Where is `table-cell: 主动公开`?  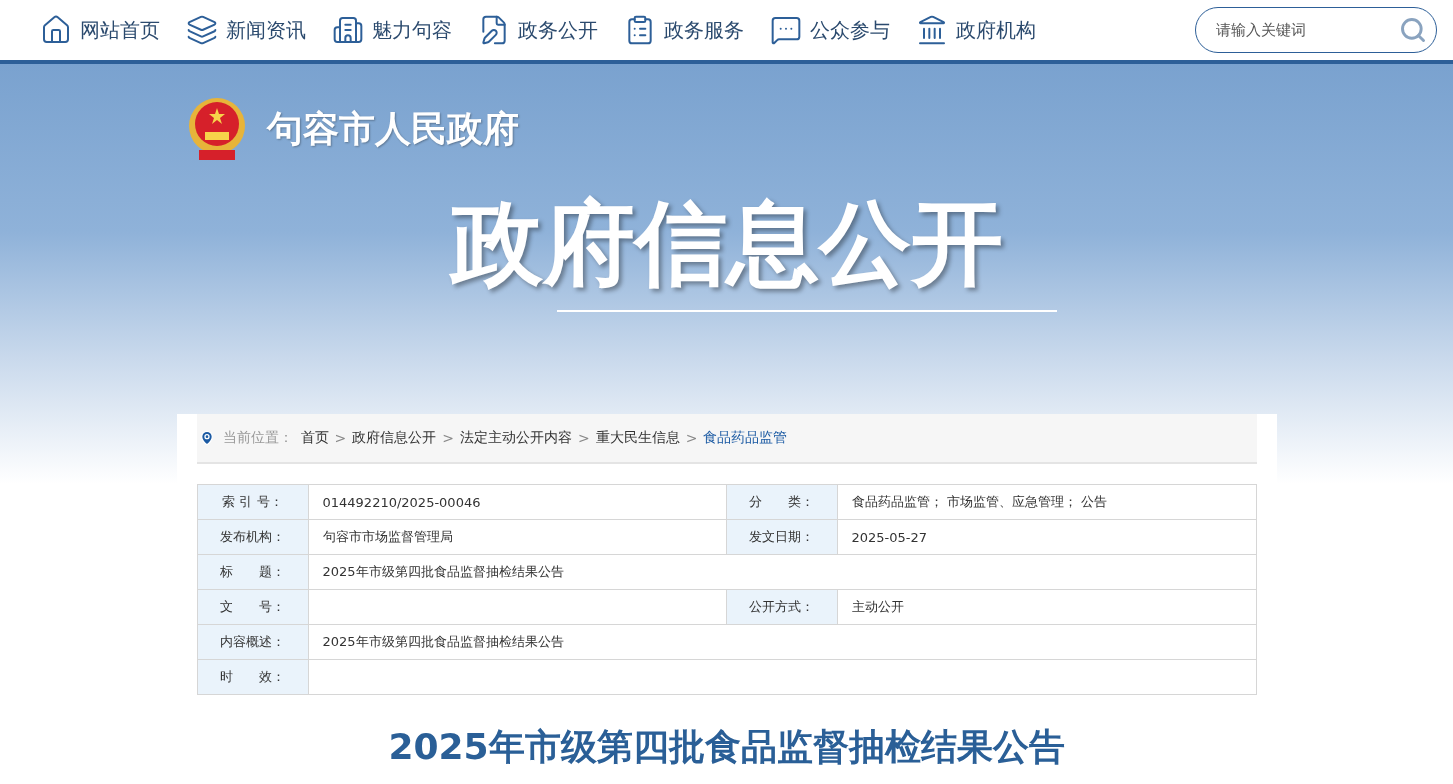 table-cell: 主动公开 is located at coordinates (1047, 607).